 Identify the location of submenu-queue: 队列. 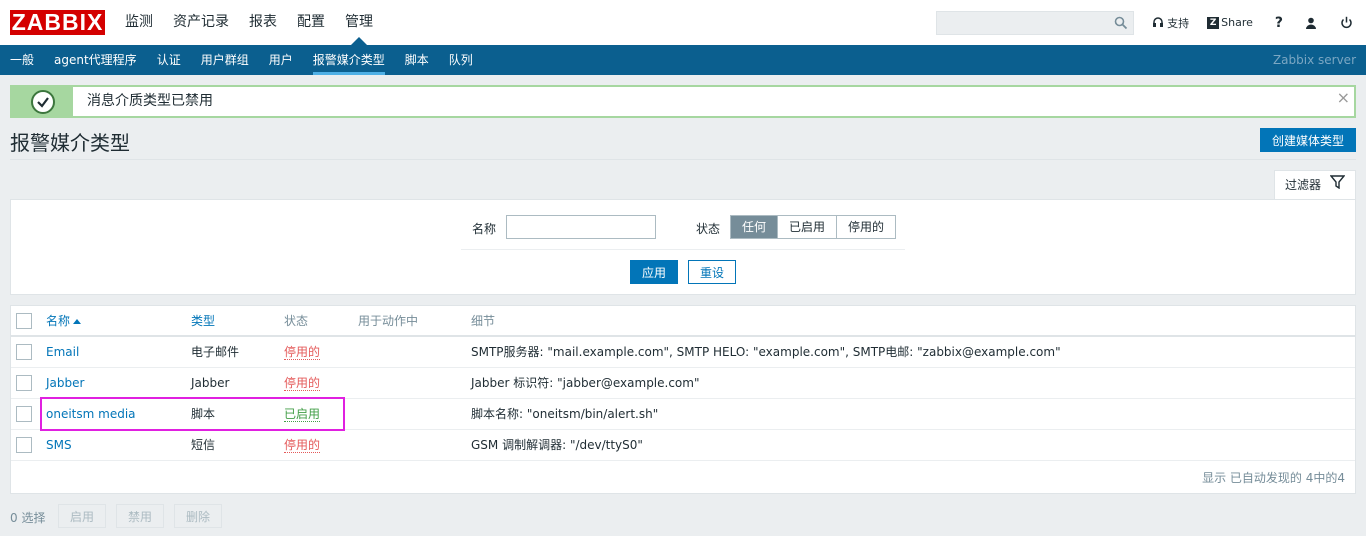
(461, 60).